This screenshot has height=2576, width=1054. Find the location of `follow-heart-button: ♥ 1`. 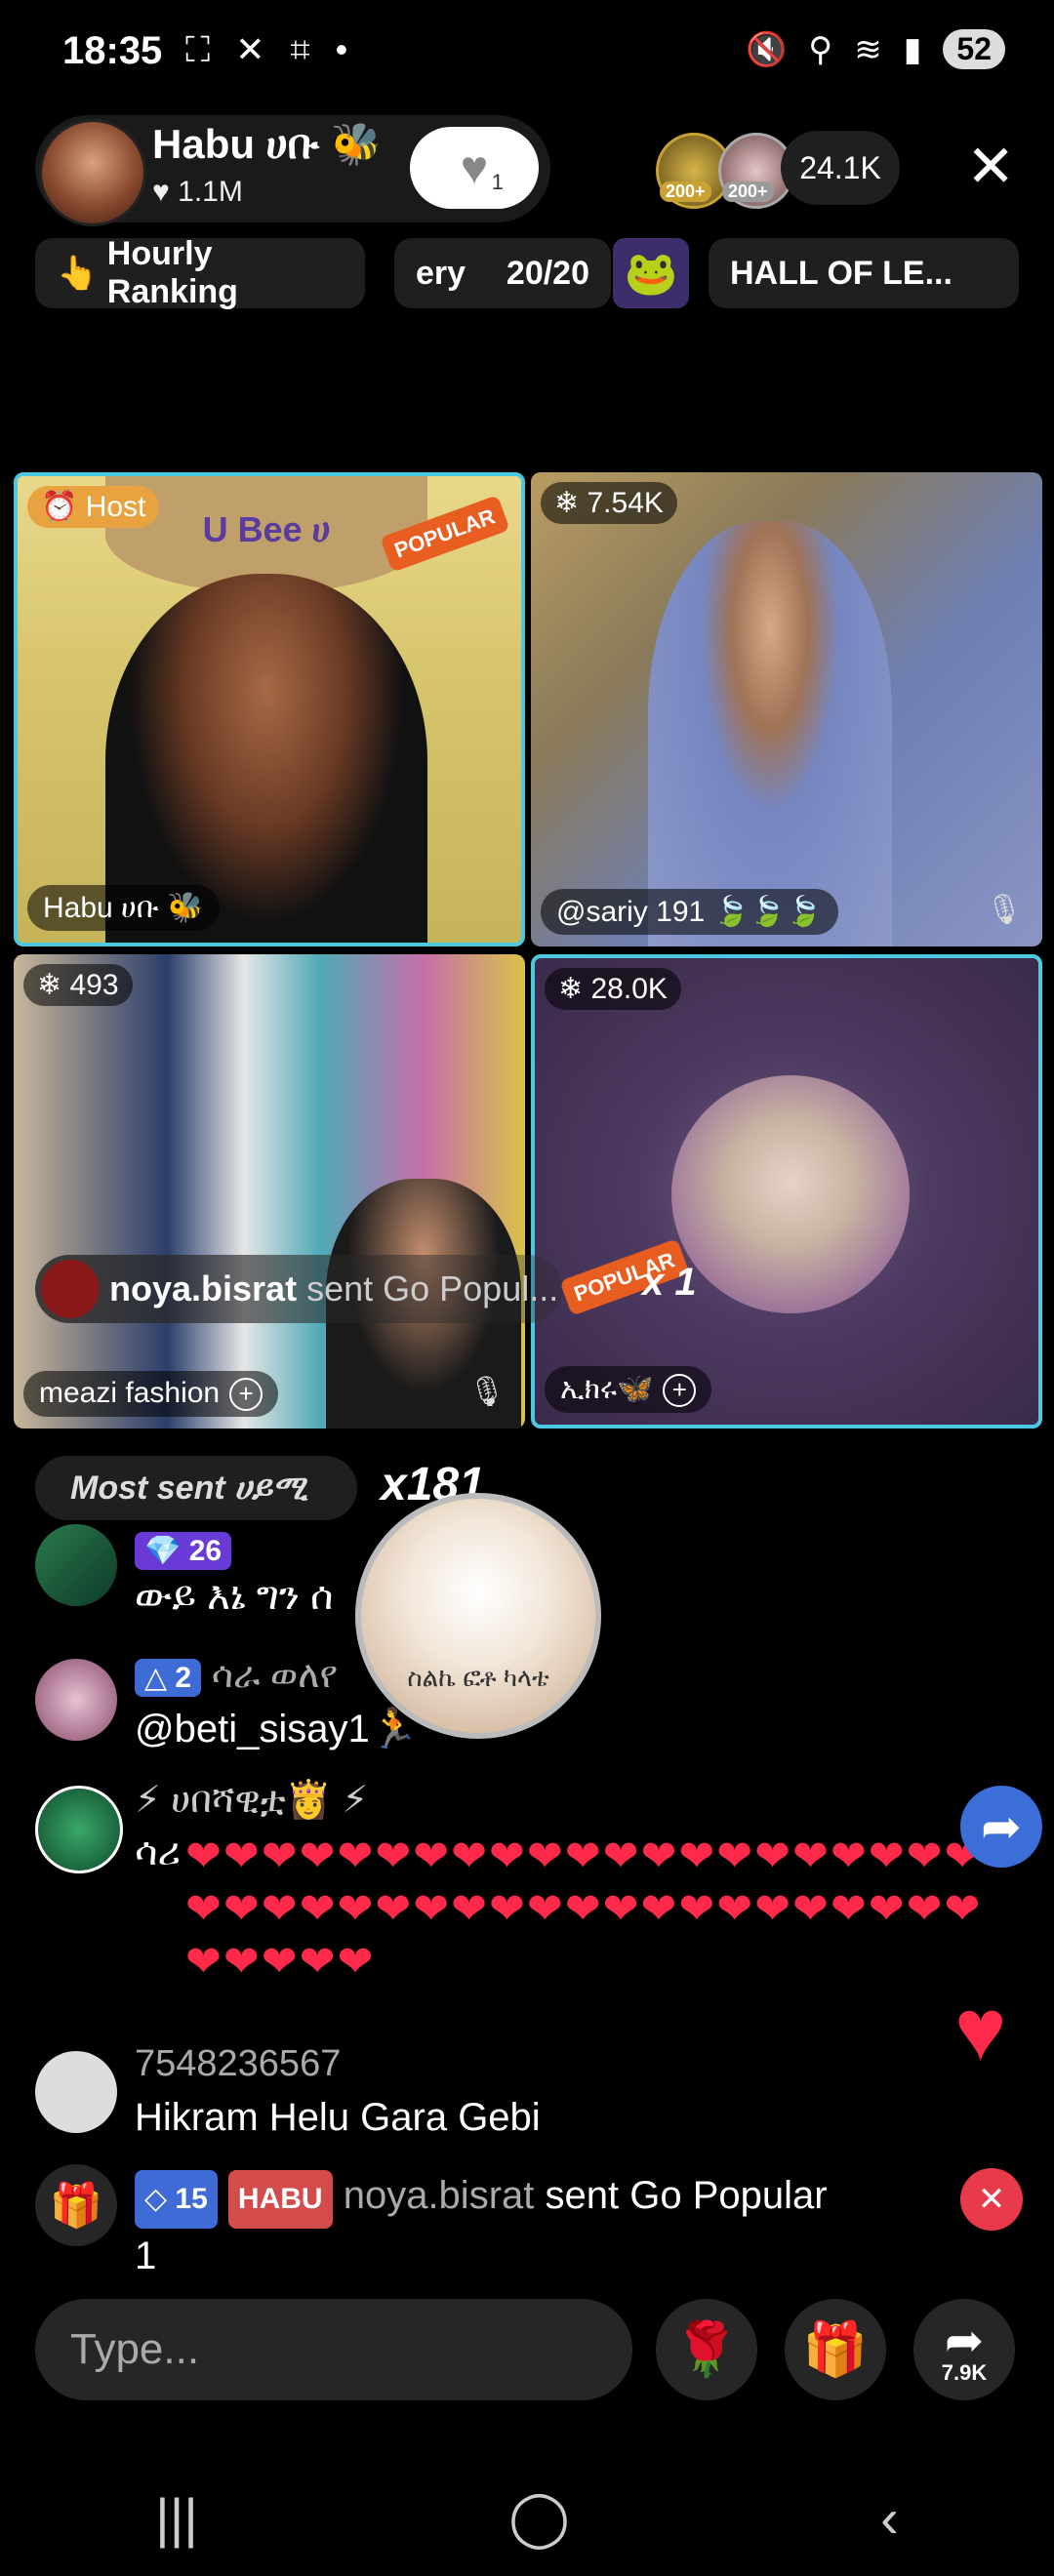

follow-heart-button: ♥ 1 is located at coordinates (474, 168).